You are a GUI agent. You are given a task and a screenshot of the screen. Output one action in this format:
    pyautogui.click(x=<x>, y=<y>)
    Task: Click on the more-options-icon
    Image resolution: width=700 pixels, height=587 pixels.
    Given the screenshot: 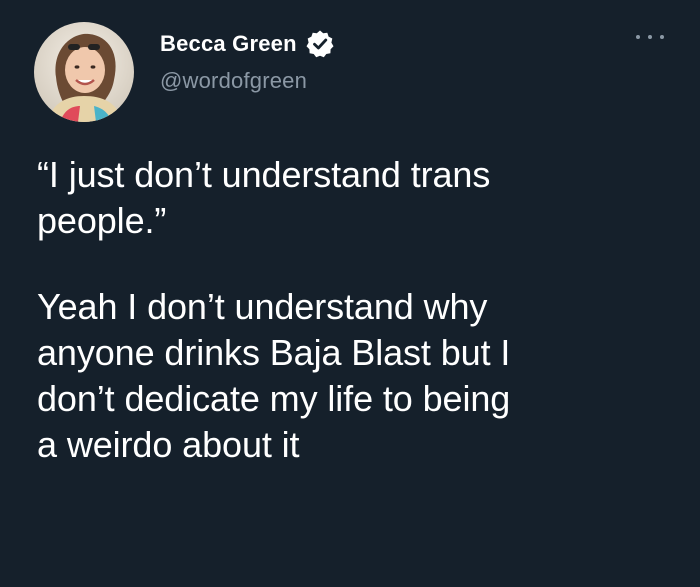 What is the action you would take?
    pyautogui.click(x=638, y=37)
    